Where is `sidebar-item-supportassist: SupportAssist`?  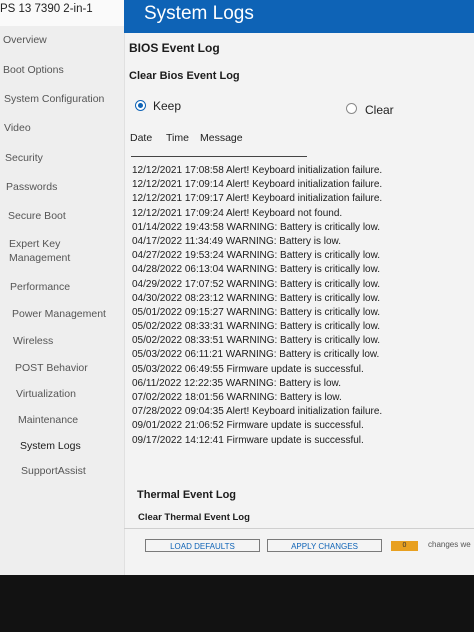
sidebar-item-supportassist: SupportAssist is located at coordinates (53, 471).